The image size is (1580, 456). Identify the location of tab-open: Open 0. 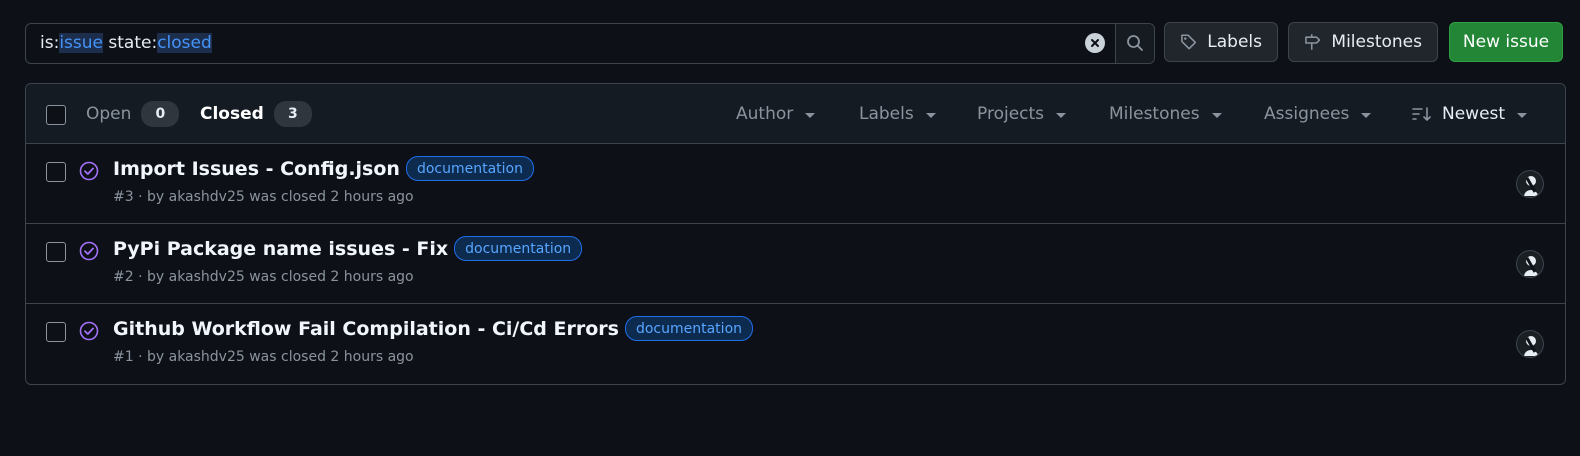
(133, 114).